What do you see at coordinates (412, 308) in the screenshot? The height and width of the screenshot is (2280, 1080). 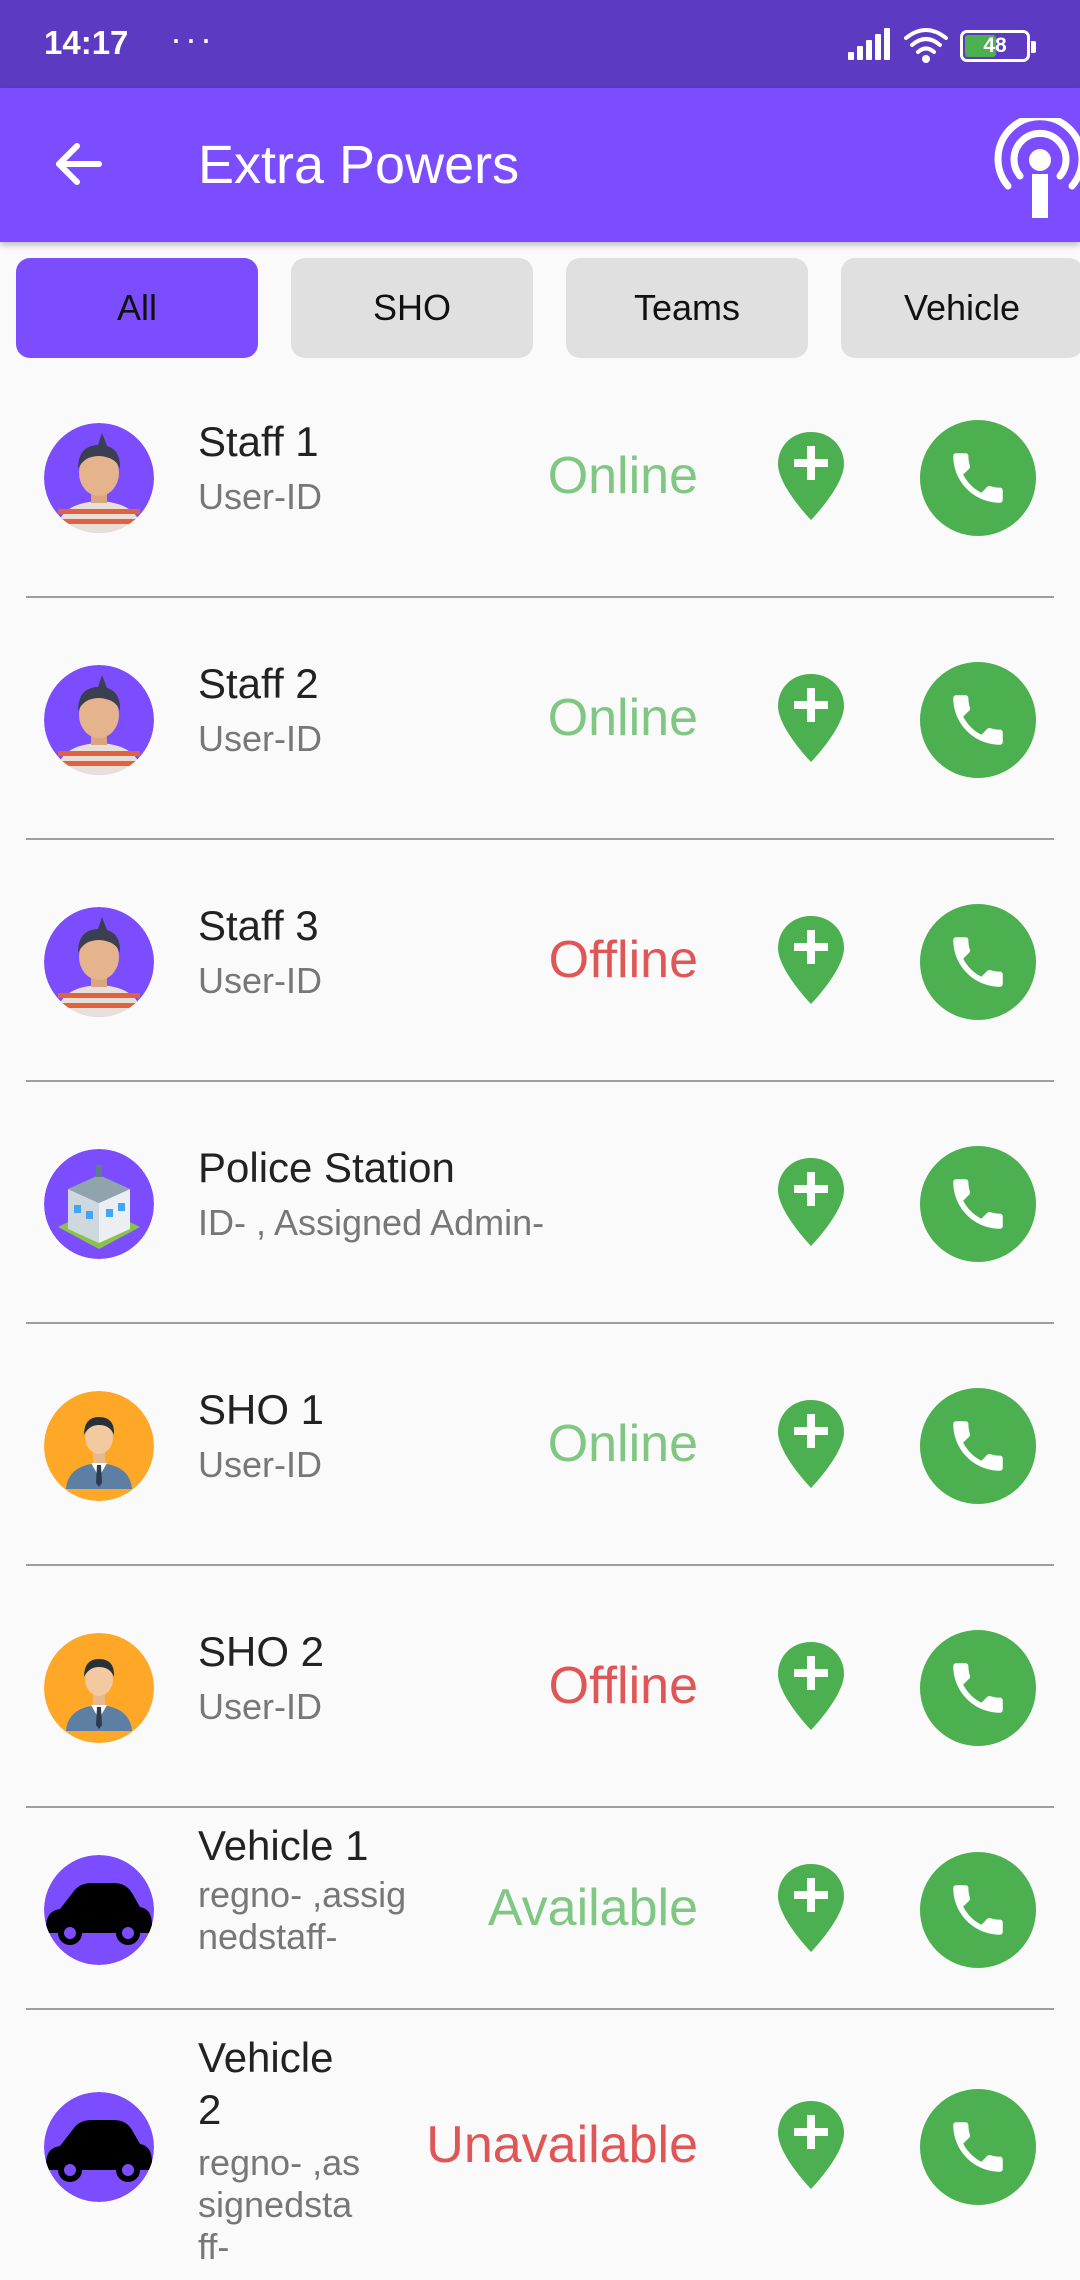 I see `tab-sho: SHO` at bounding box center [412, 308].